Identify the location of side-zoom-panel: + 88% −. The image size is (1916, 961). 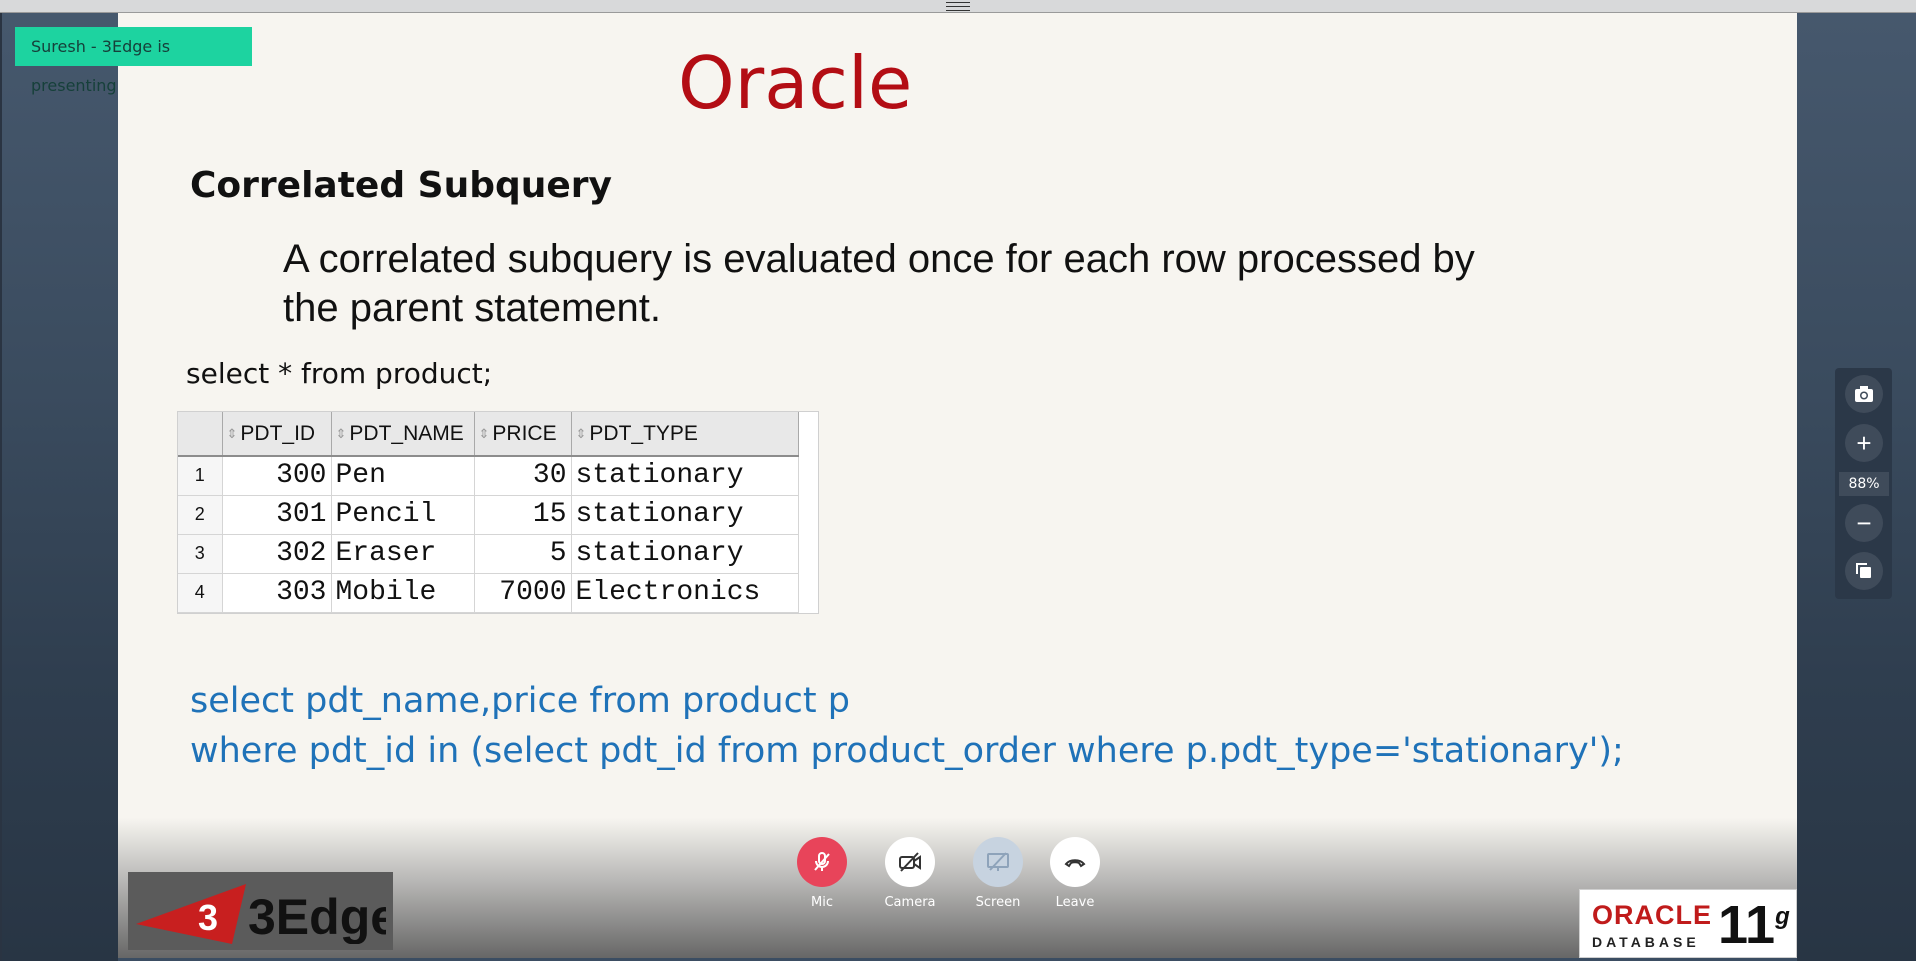
(1863, 483).